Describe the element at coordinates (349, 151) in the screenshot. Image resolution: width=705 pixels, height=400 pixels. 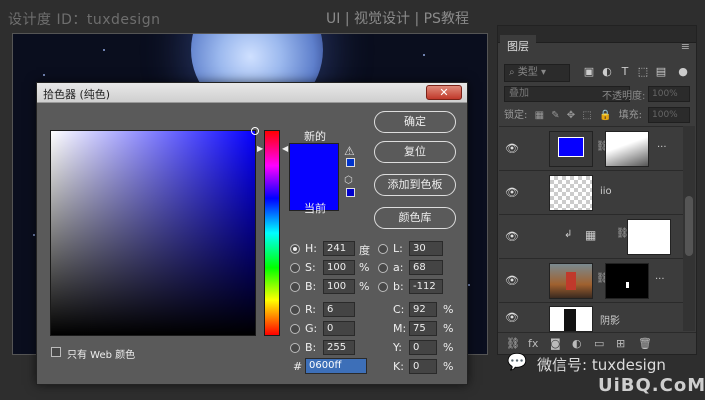
I see `gamut-warning-icon: ⚠` at that location.